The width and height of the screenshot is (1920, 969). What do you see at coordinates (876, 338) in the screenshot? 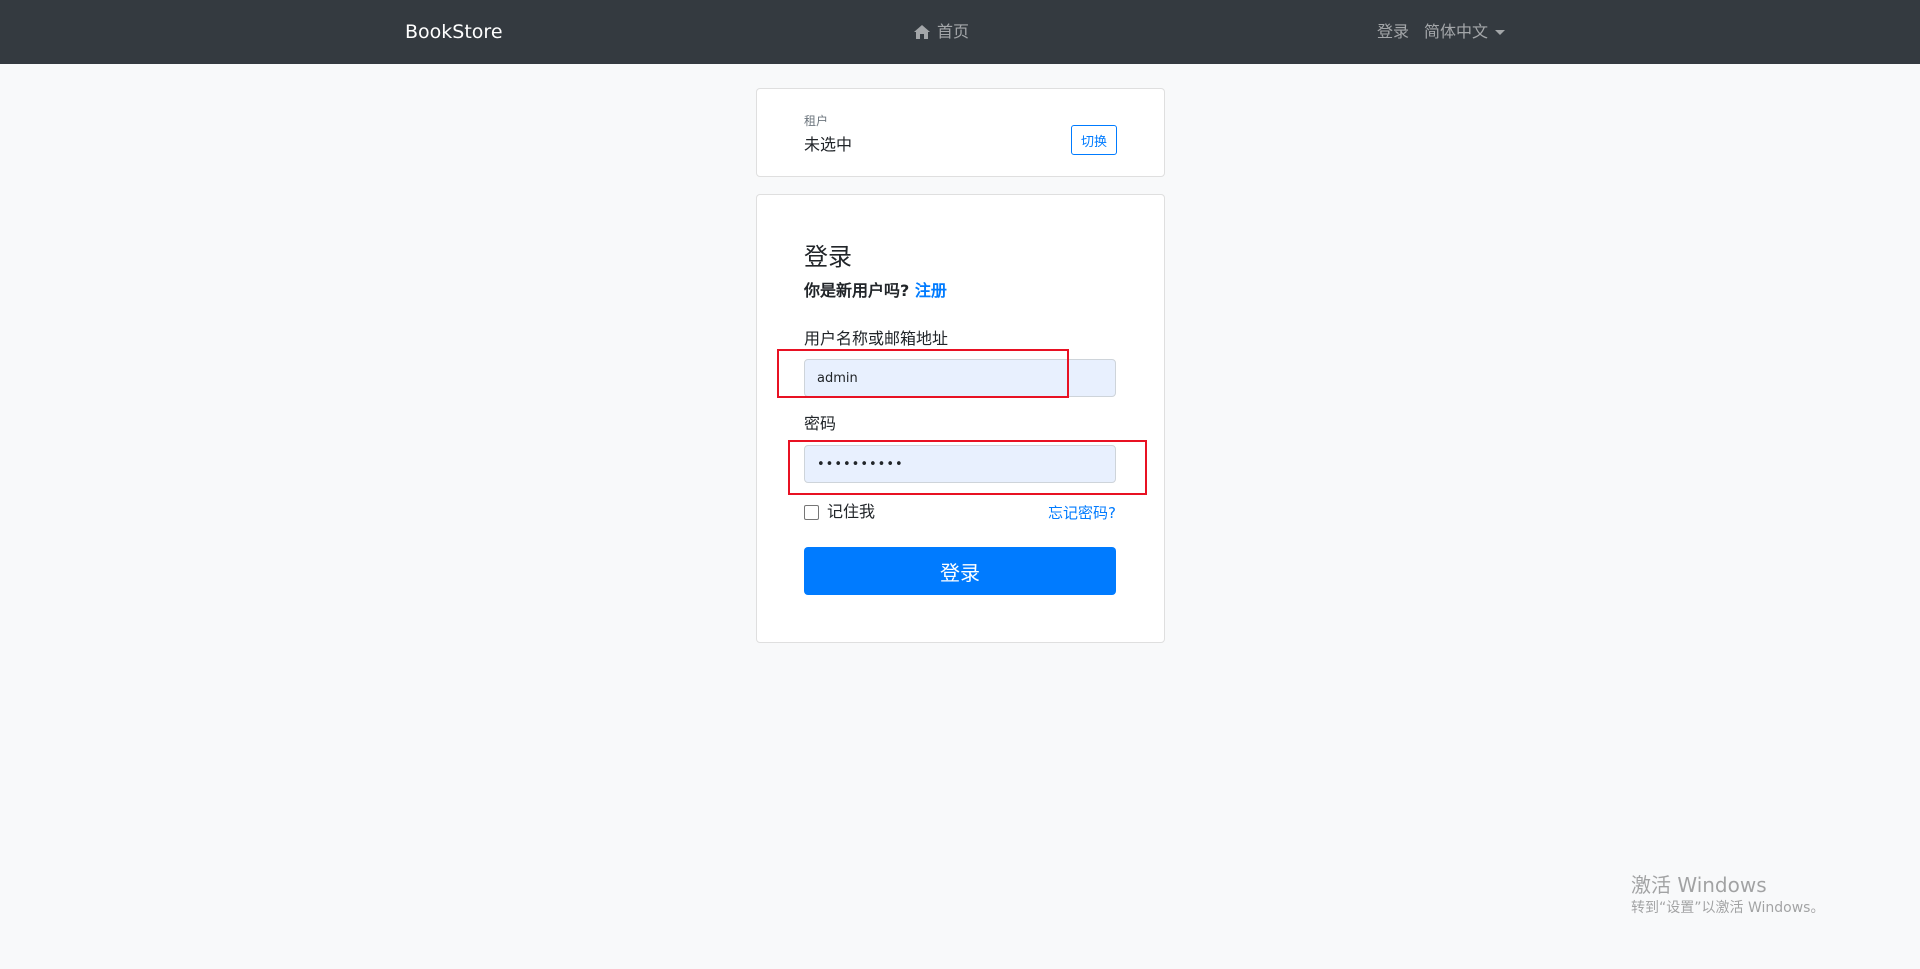
I see `username-label: 用户名称或邮箱地址` at bounding box center [876, 338].